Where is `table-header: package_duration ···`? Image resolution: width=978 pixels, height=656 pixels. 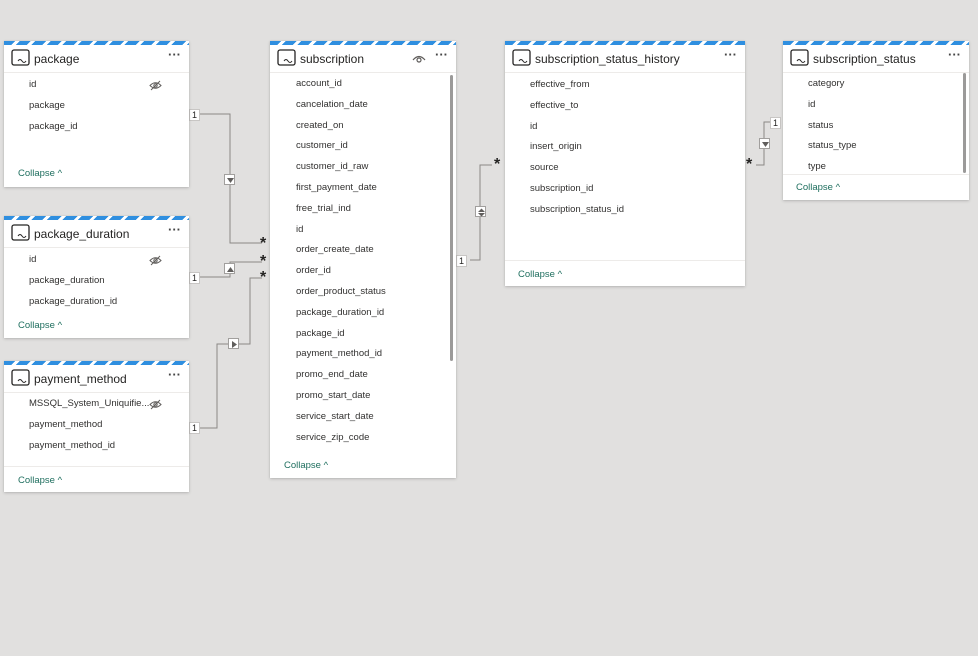
table-header: package_duration ··· is located at coordinates (96, 234).